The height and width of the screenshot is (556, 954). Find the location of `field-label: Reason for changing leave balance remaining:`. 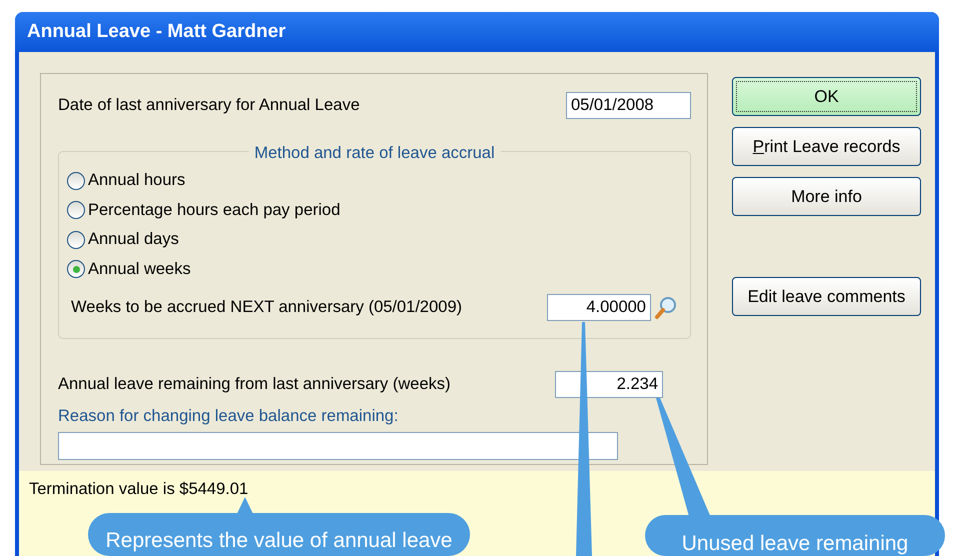

field-label: Reason for changing leave balance remaining: is located at coordinates (229, 416).